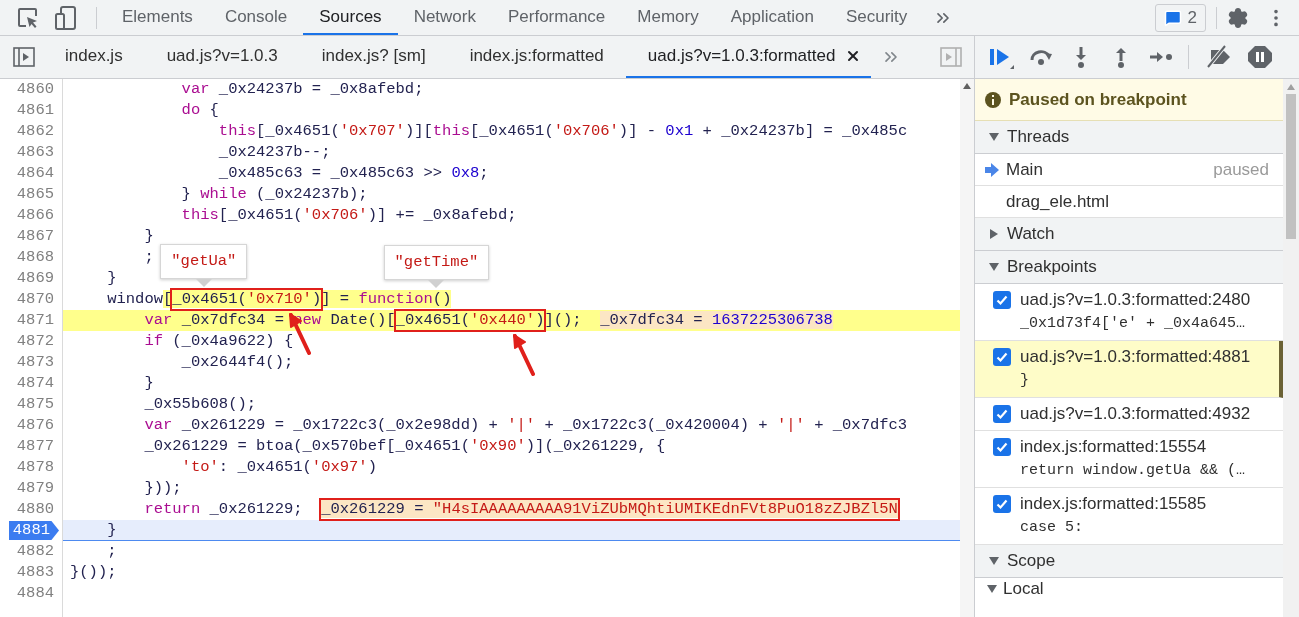 The width and height of the screenshot is (1299, 617). Describe the element at coordinates (199, 110) in the screenshot. I see `code-line: do {` at that location.